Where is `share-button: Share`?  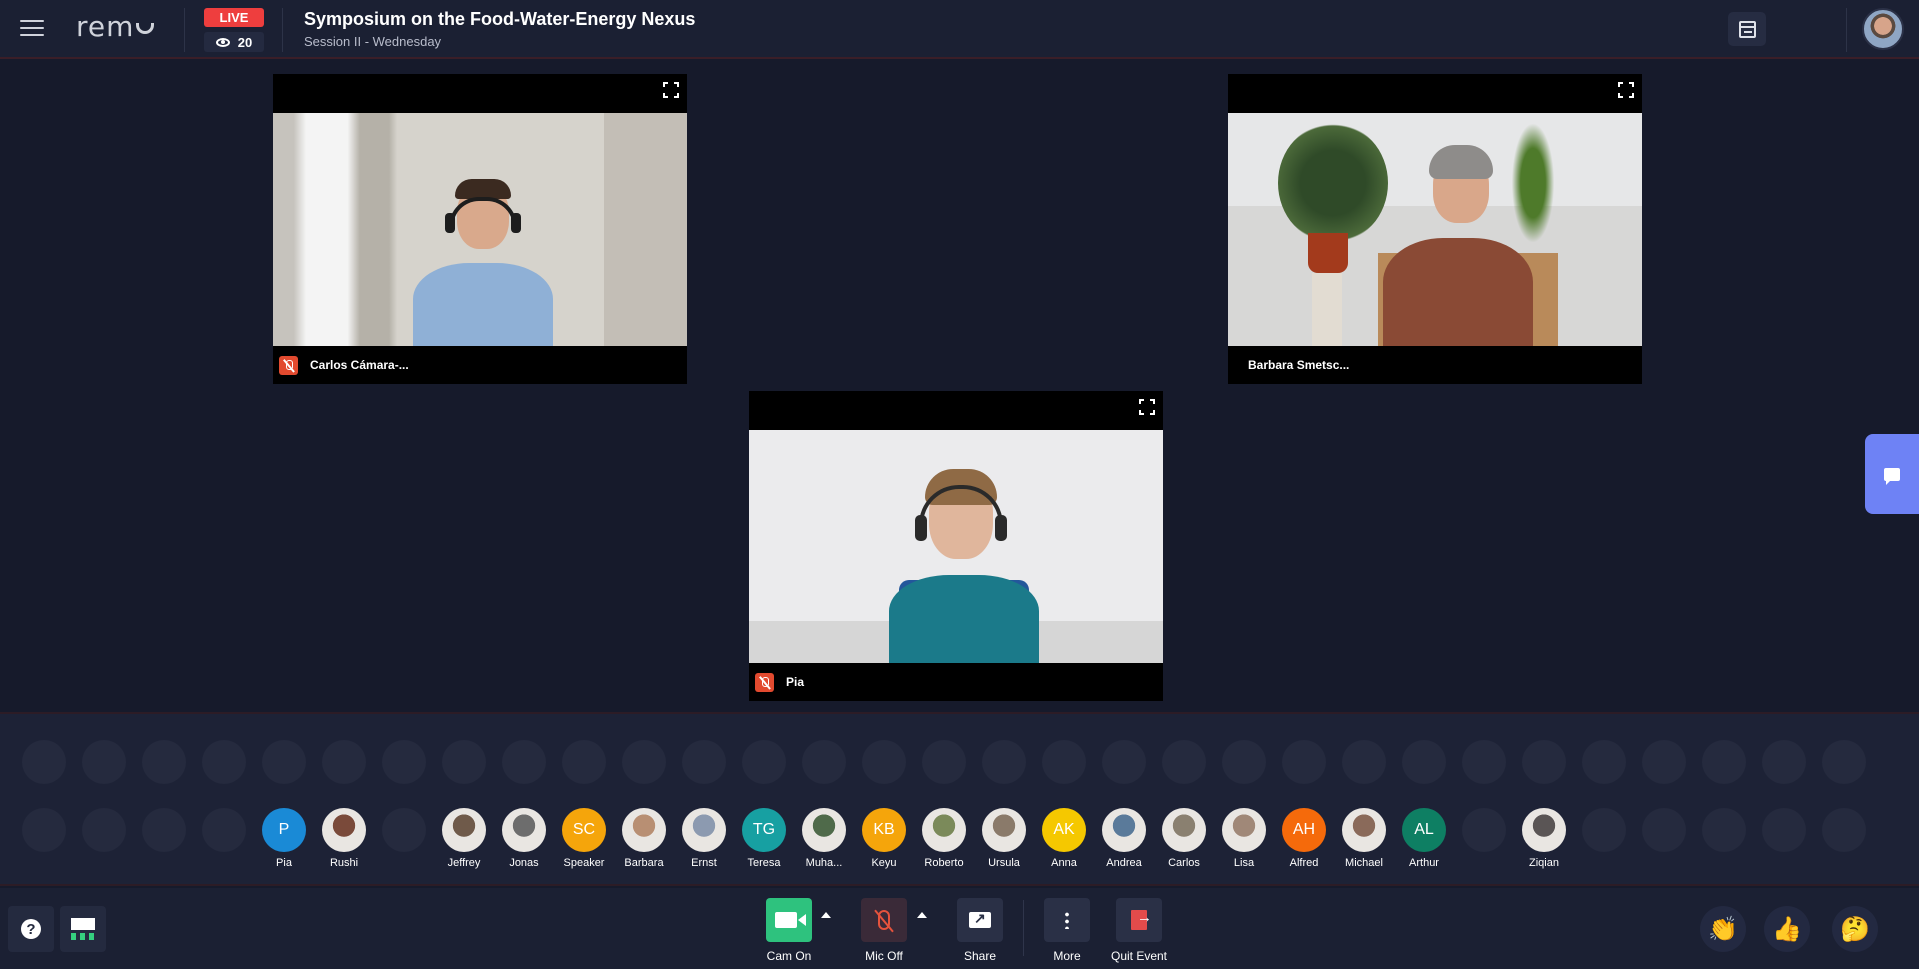 share-button: Share is located at coordinates (980, 930).